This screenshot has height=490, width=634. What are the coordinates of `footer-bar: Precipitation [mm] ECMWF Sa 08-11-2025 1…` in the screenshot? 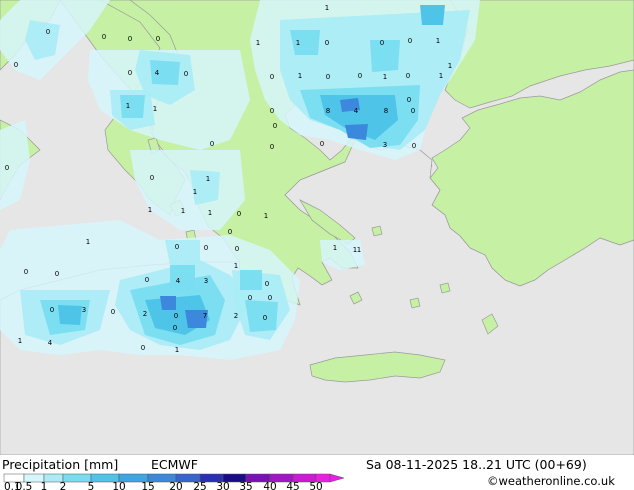 It's located at (317, 472).